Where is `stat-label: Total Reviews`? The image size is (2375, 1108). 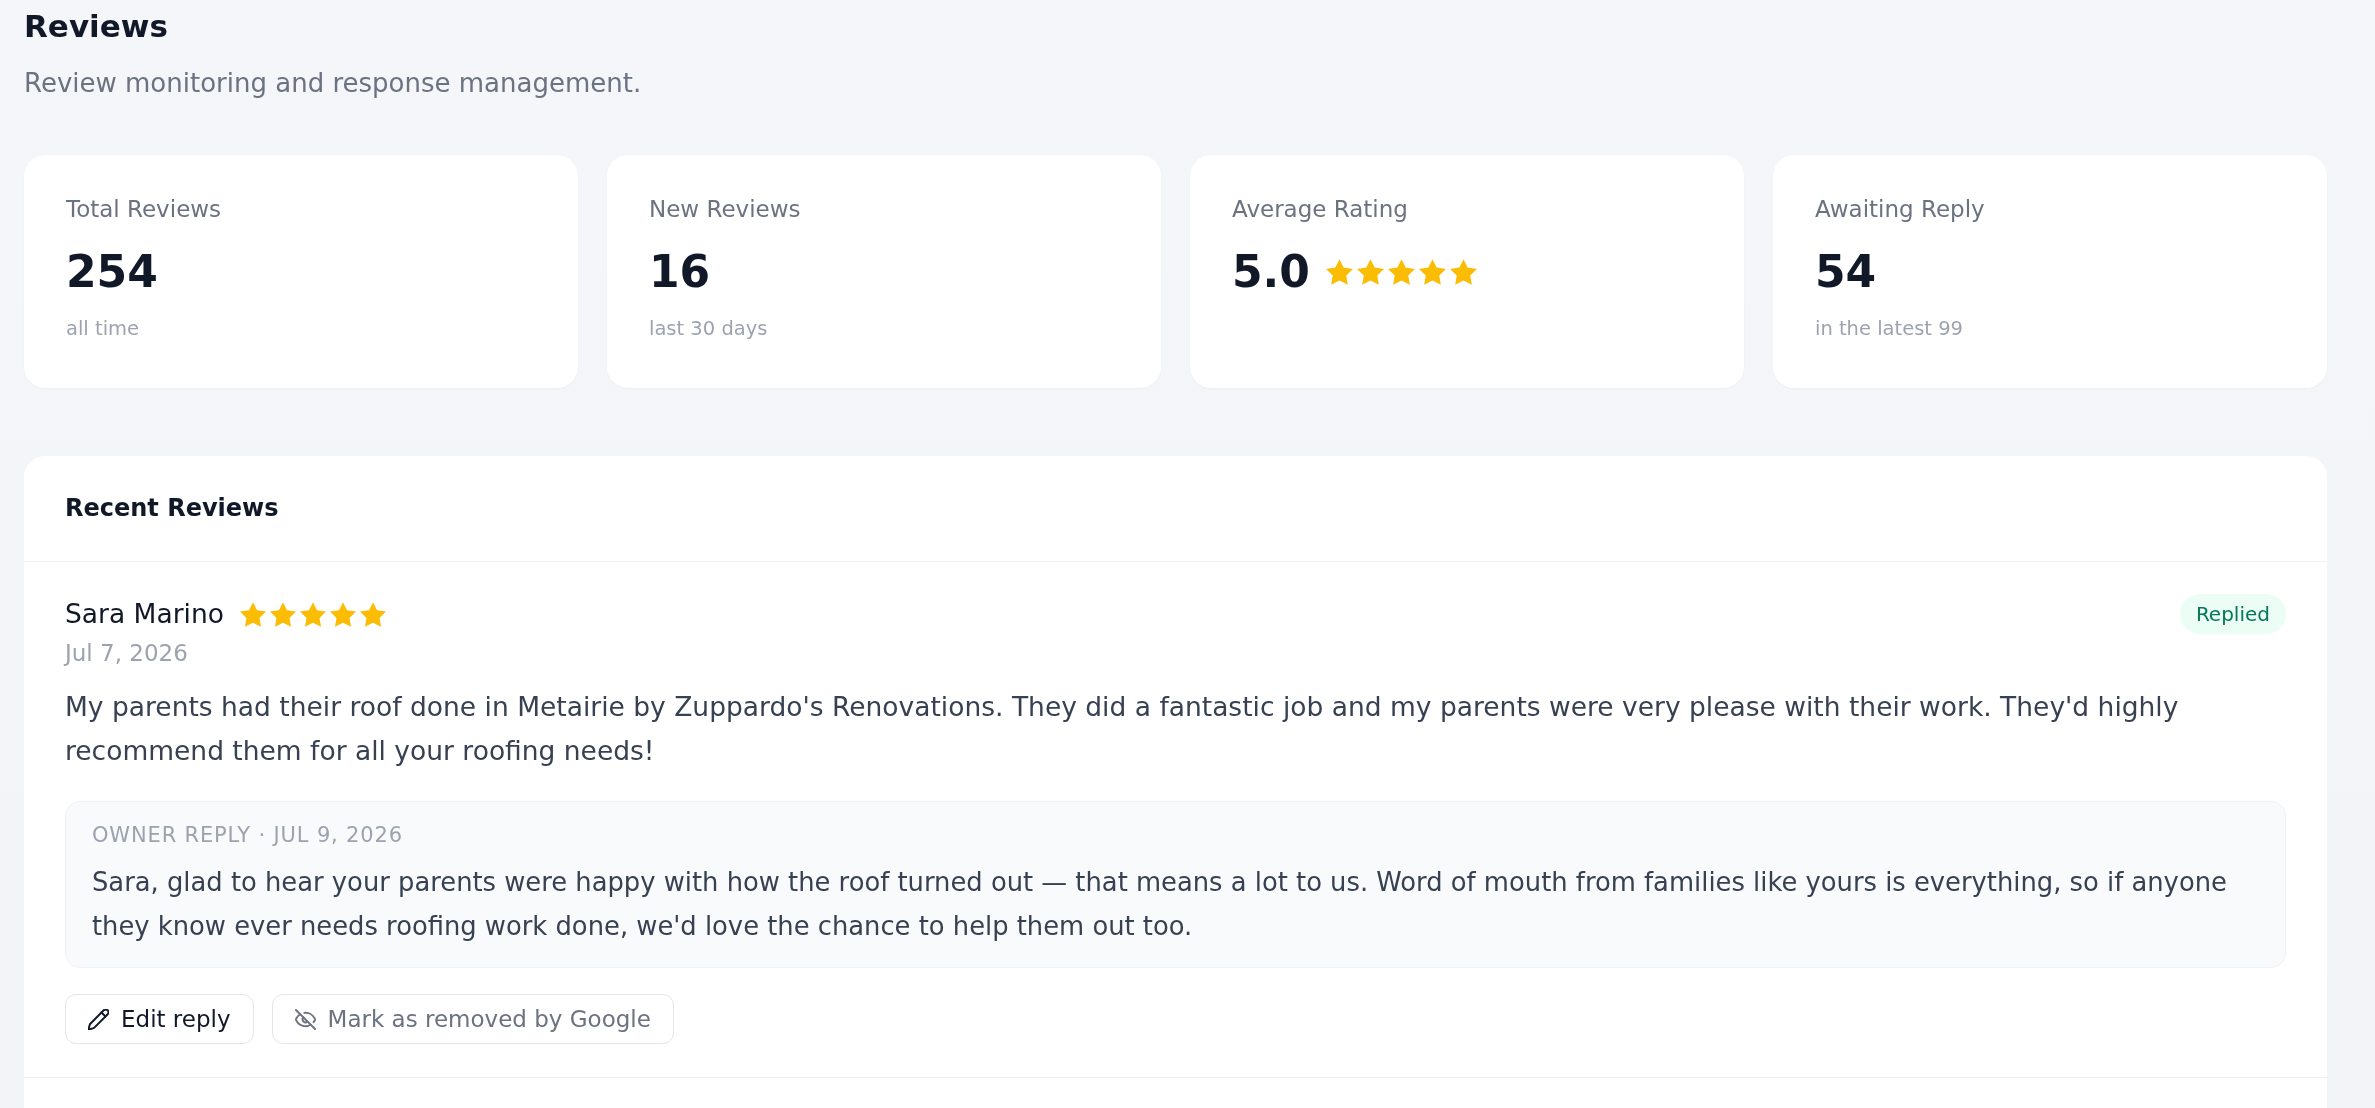 stat-label: Total Reviews is located at coordinates (144, 209).